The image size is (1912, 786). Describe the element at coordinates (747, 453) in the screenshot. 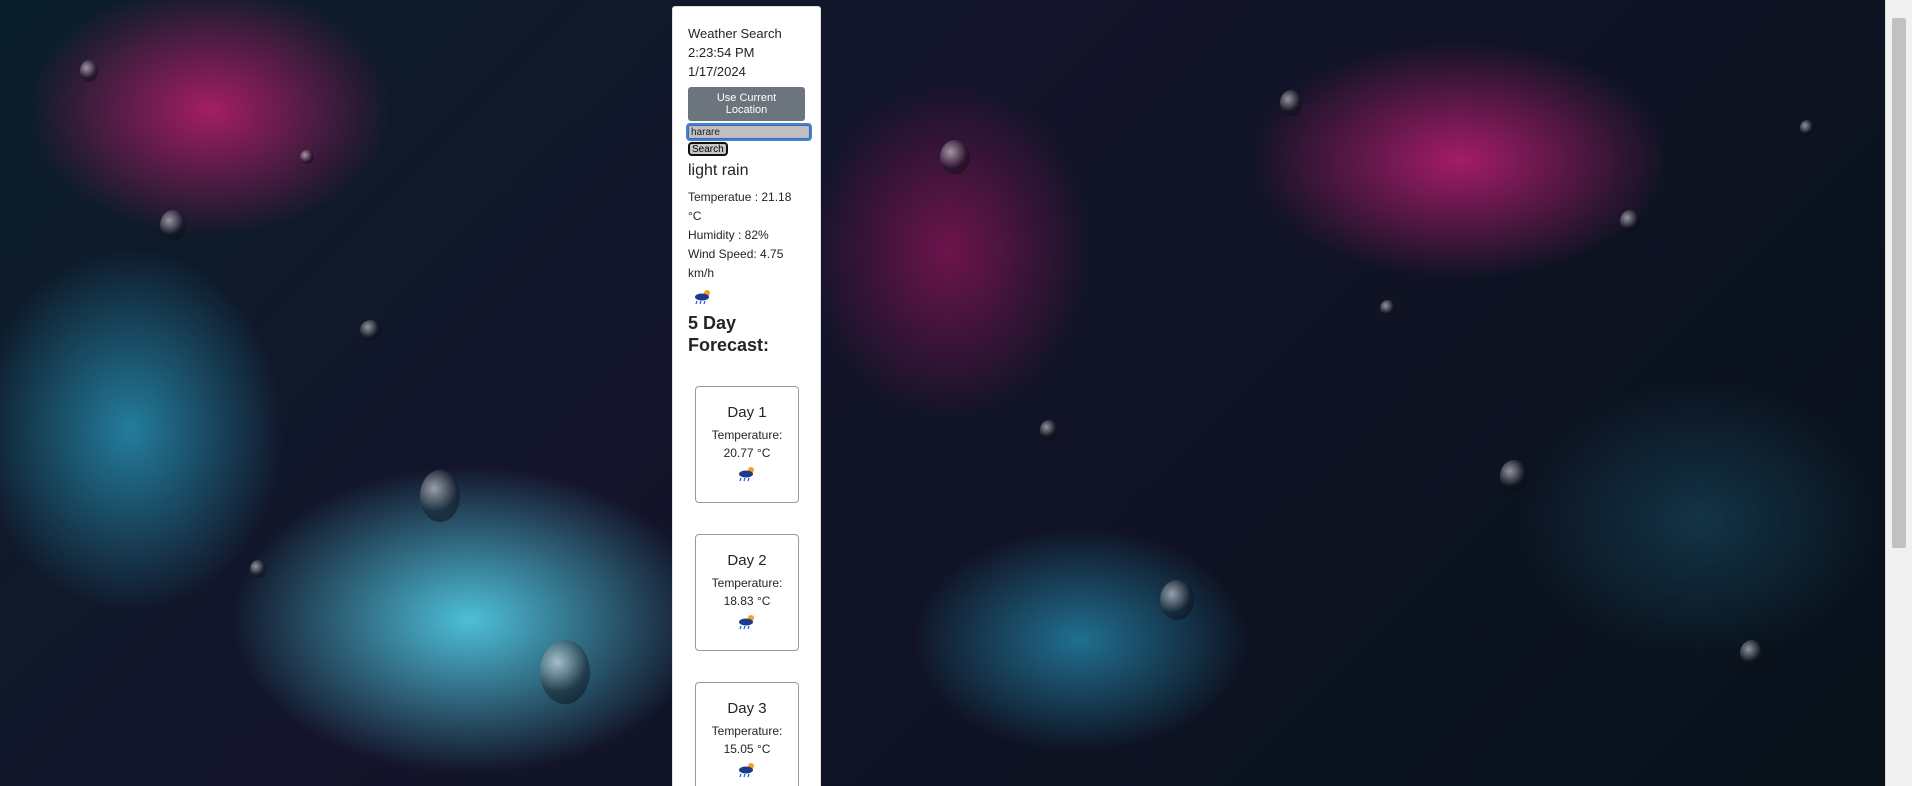

I see `forecast-temp-value: 20.77 °C` at that location.